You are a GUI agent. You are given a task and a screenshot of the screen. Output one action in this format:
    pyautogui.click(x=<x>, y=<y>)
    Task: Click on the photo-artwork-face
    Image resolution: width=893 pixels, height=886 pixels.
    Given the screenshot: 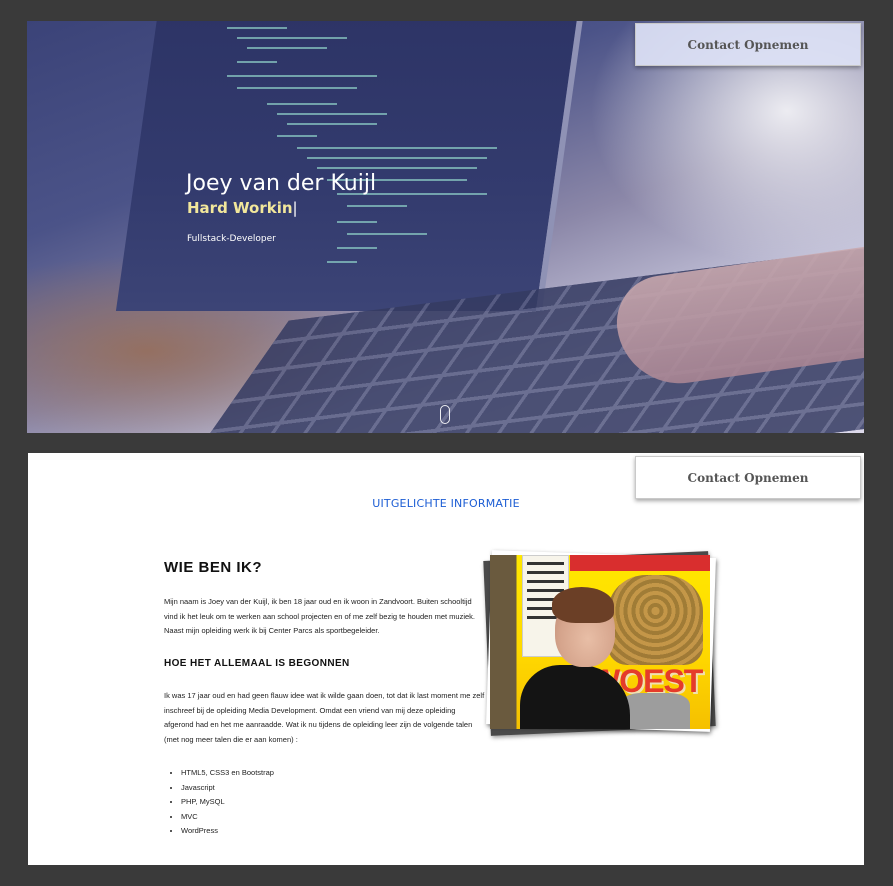 What is the action you would take?
    pyautogui.click(x=655, y=711)
    